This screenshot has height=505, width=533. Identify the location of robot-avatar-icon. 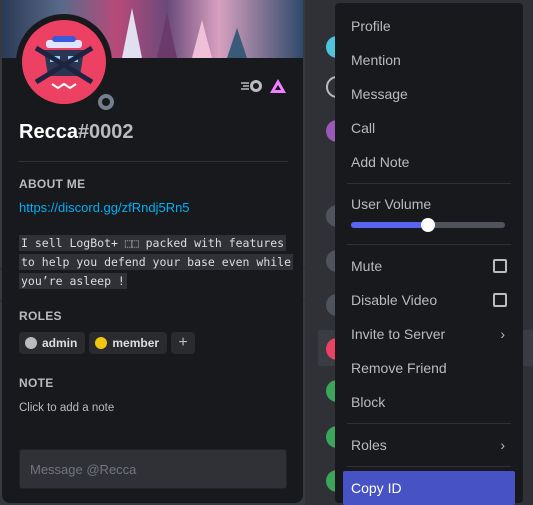
(64, 63).